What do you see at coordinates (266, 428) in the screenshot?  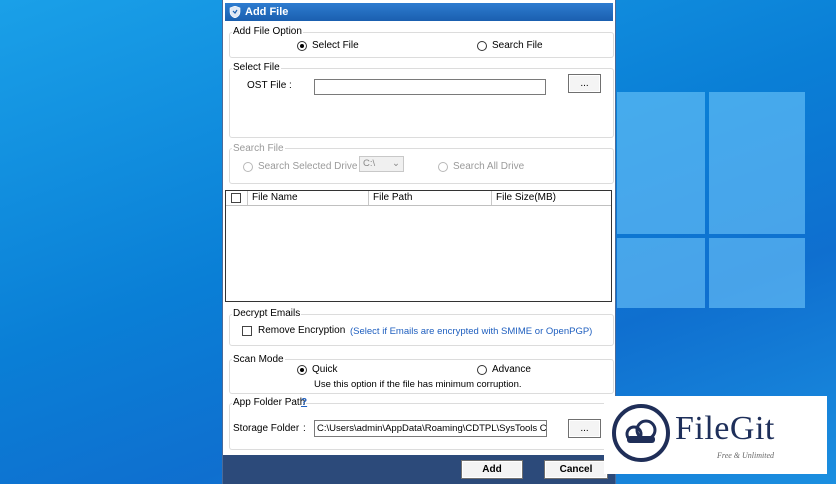 I see `storage-folder-label: Storage Folder` at bounding box center [266, 428].